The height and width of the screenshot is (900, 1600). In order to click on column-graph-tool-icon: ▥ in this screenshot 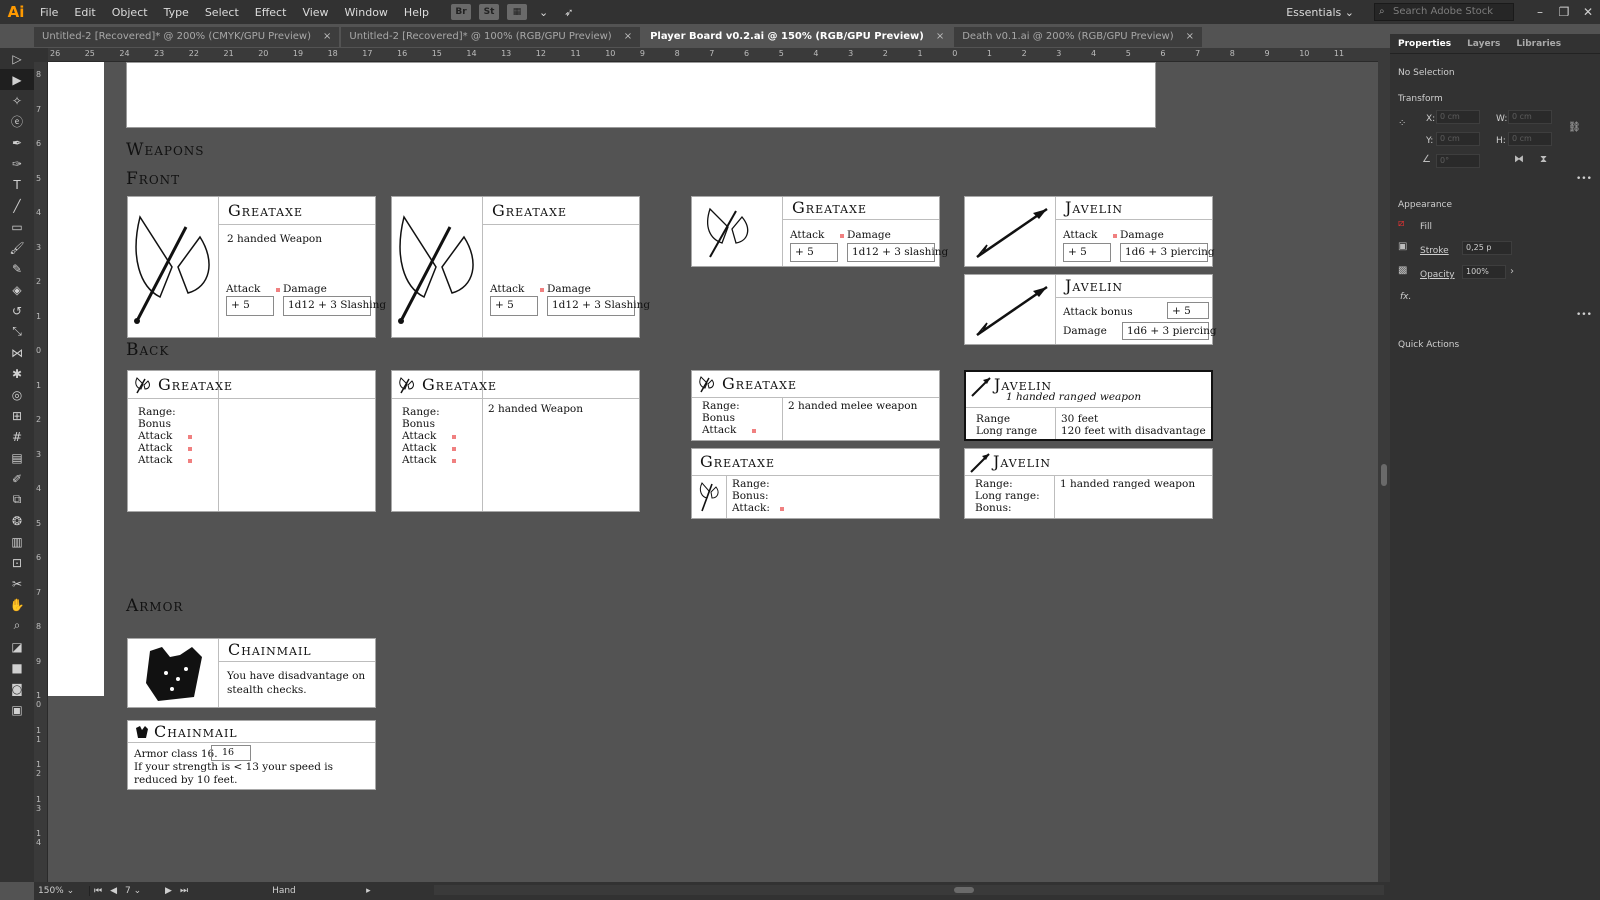, I will do `click(17, 541)`.